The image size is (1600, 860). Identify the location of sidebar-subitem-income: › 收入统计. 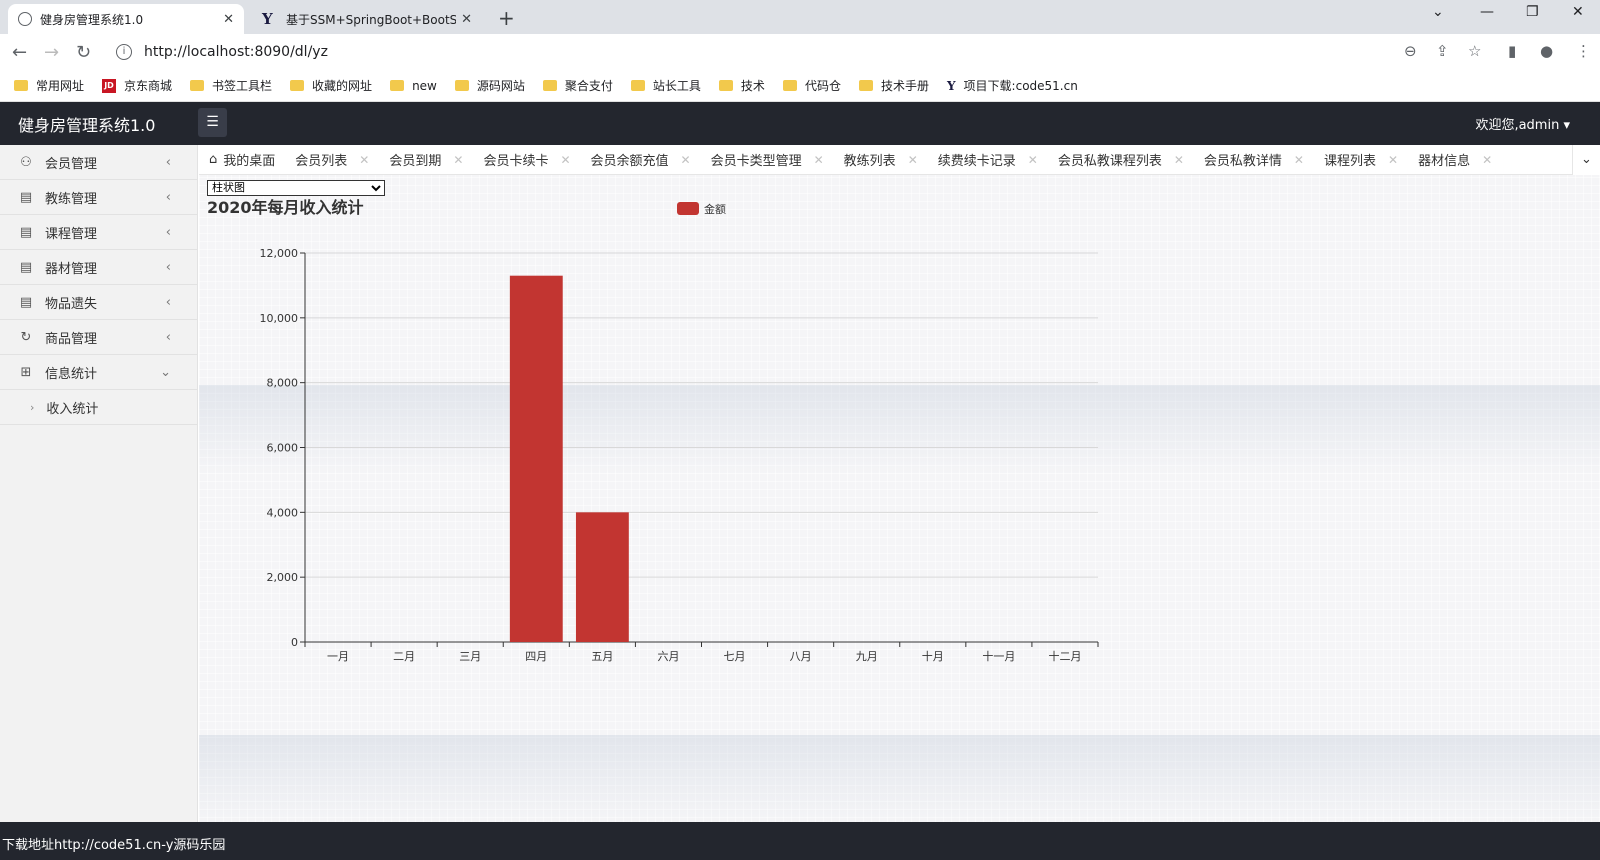
(98, 407).